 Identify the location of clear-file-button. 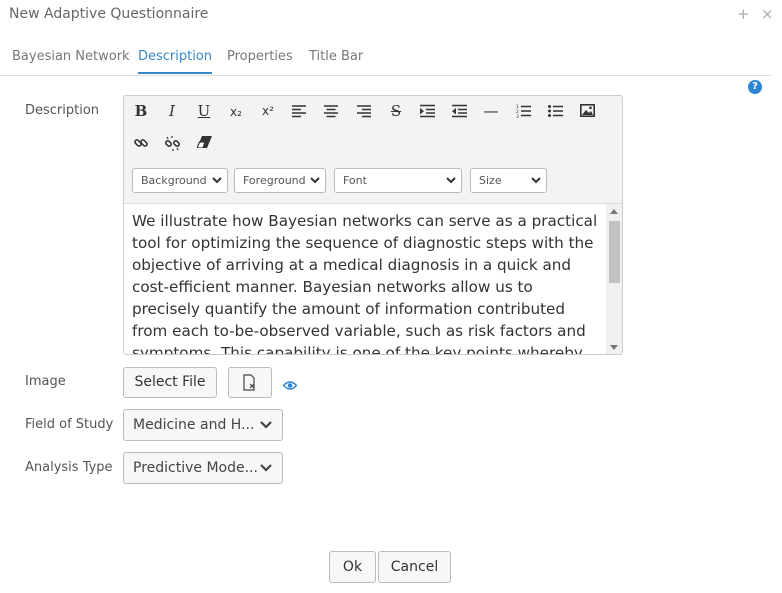
(250, 382).